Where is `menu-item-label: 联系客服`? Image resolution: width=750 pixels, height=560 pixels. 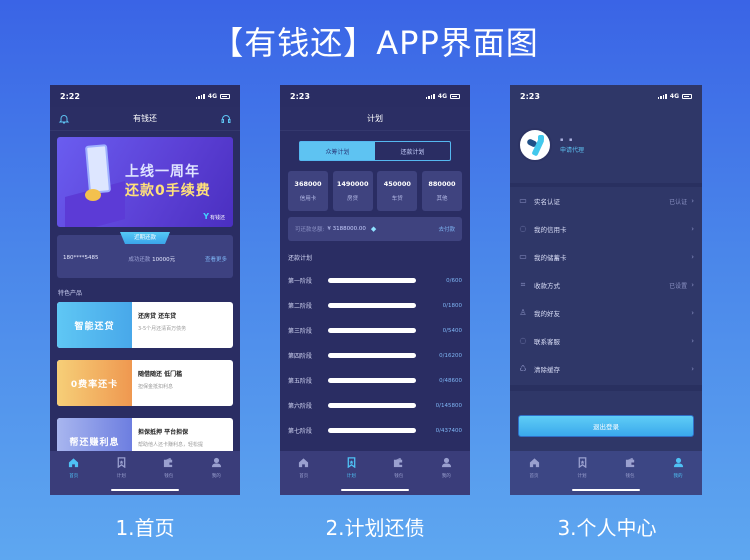 menu-item-label: 联系客服 is located at coordinates (547, 342).